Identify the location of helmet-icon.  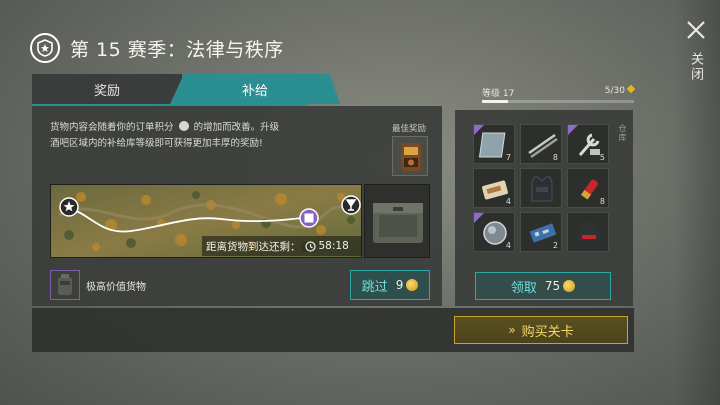
(589, 231).